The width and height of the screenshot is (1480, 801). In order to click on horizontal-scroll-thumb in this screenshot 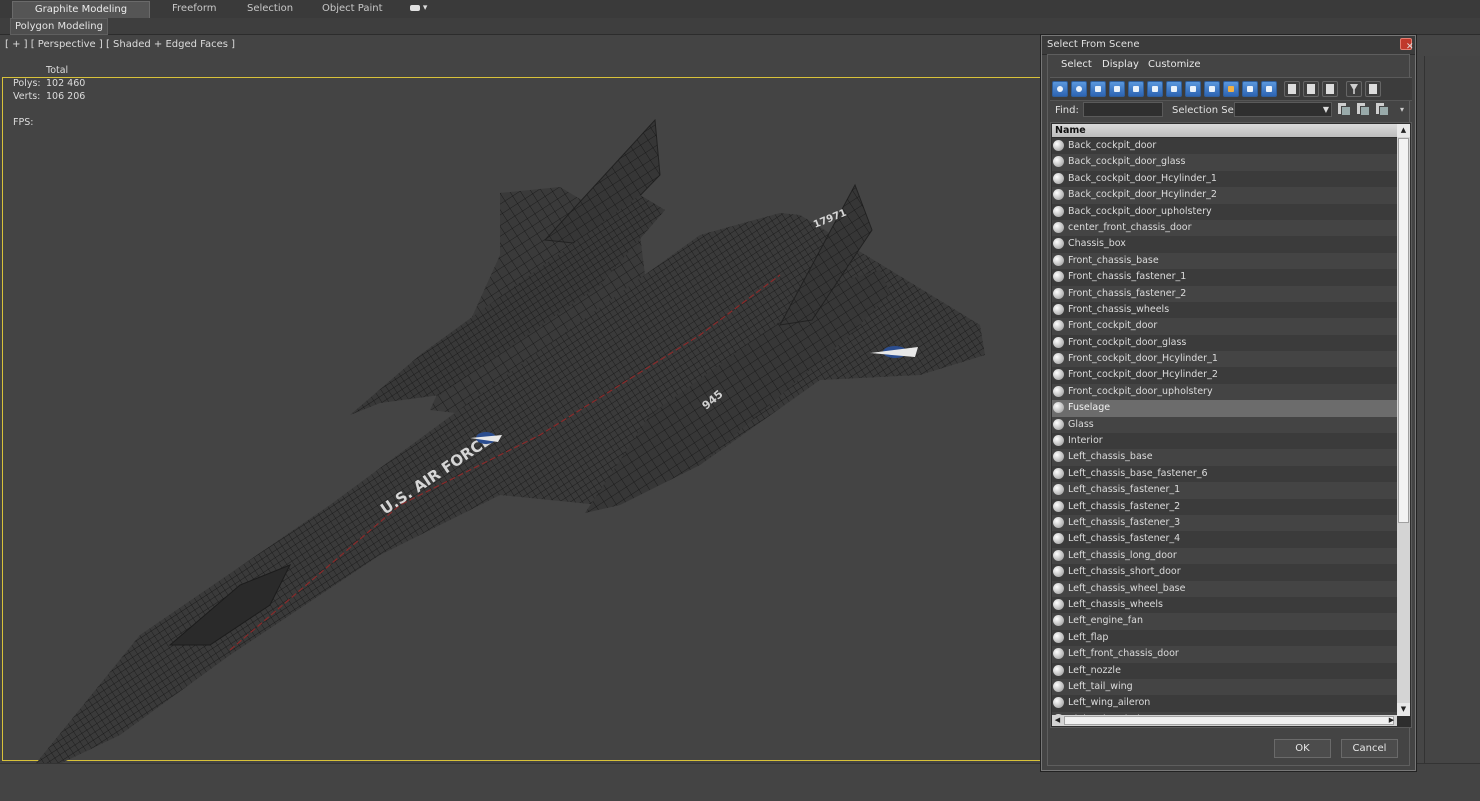, I will do `click(1229, 720)`.